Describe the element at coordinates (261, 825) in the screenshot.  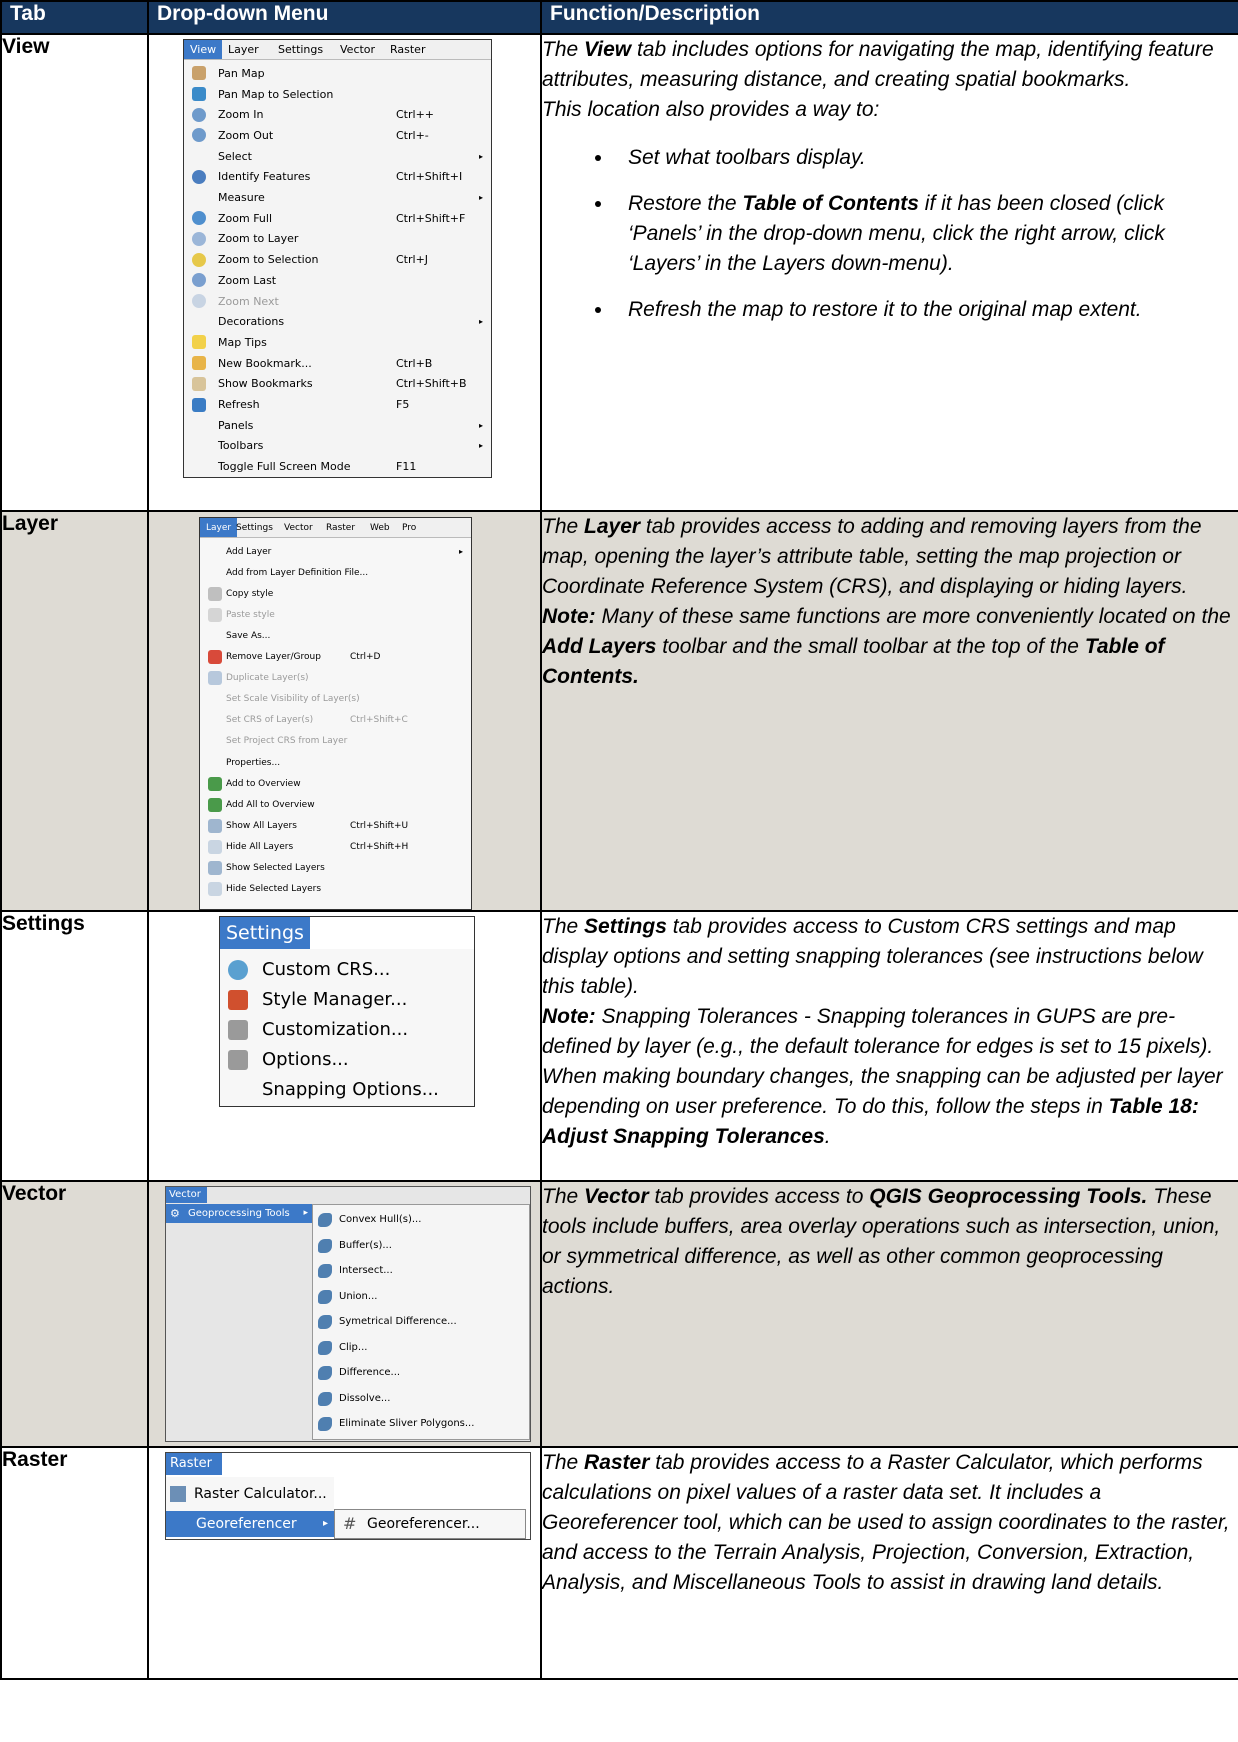
I see `menu-item-label: Show All Layers` at that location.